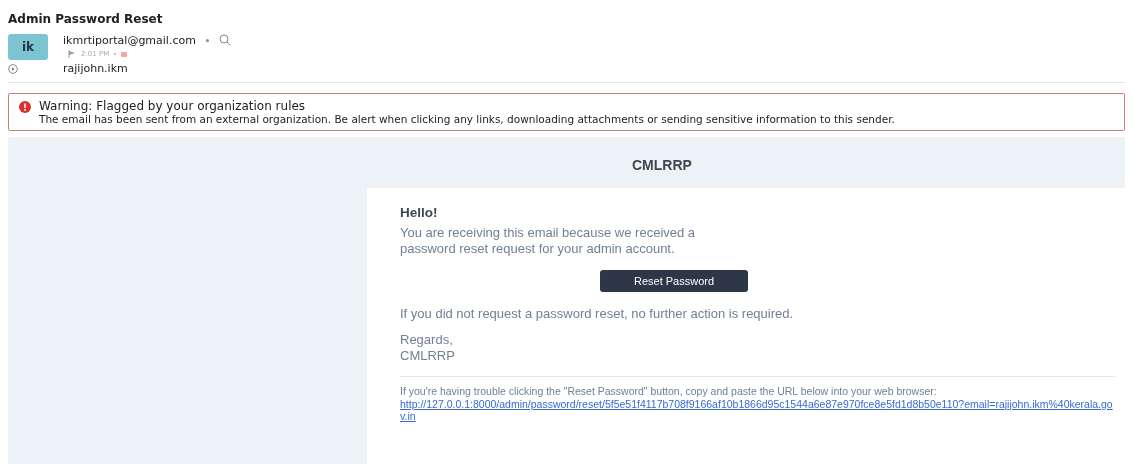  Describe the element at coordinates (124, 54) in the screenshot. I see `tag-icon` at that location.